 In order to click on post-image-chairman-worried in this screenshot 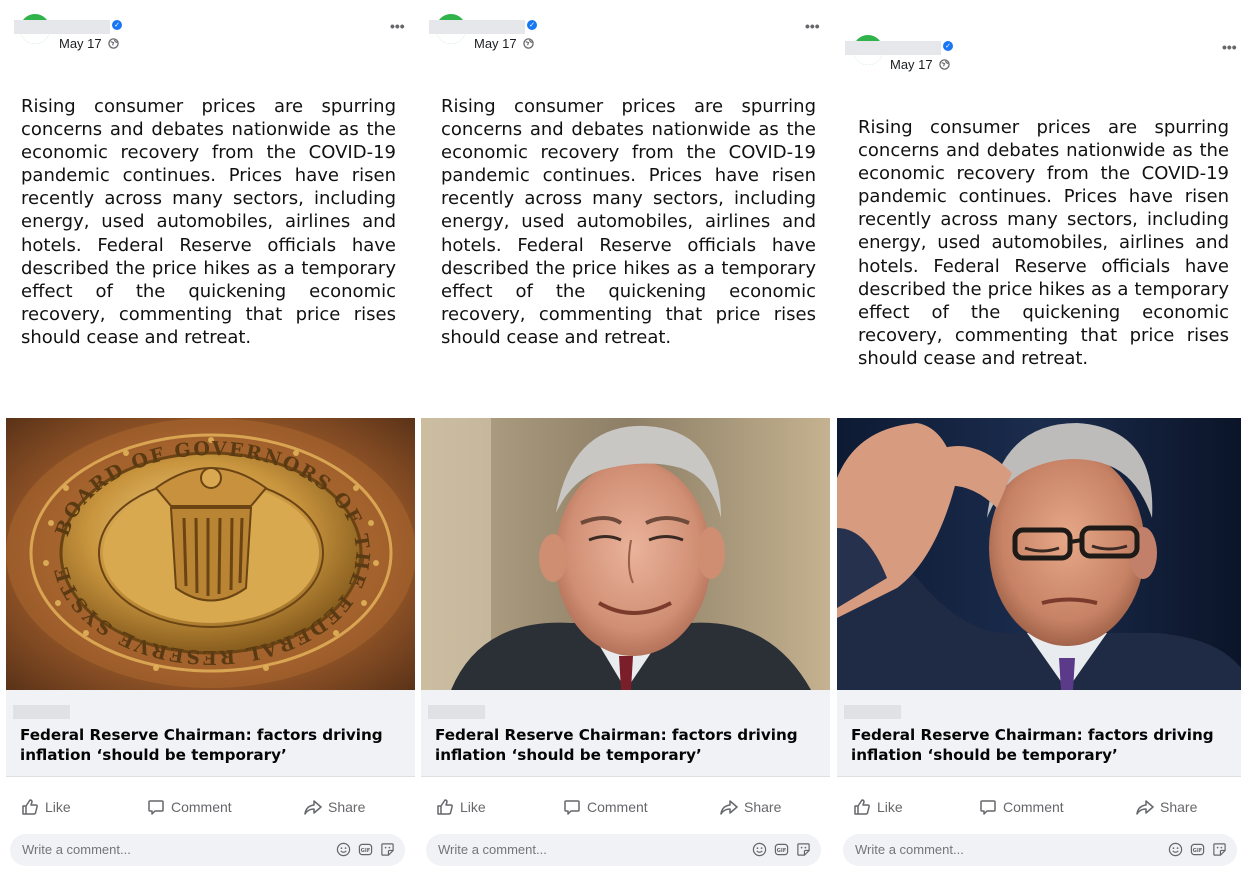, I will do `click(1039, 554)`.